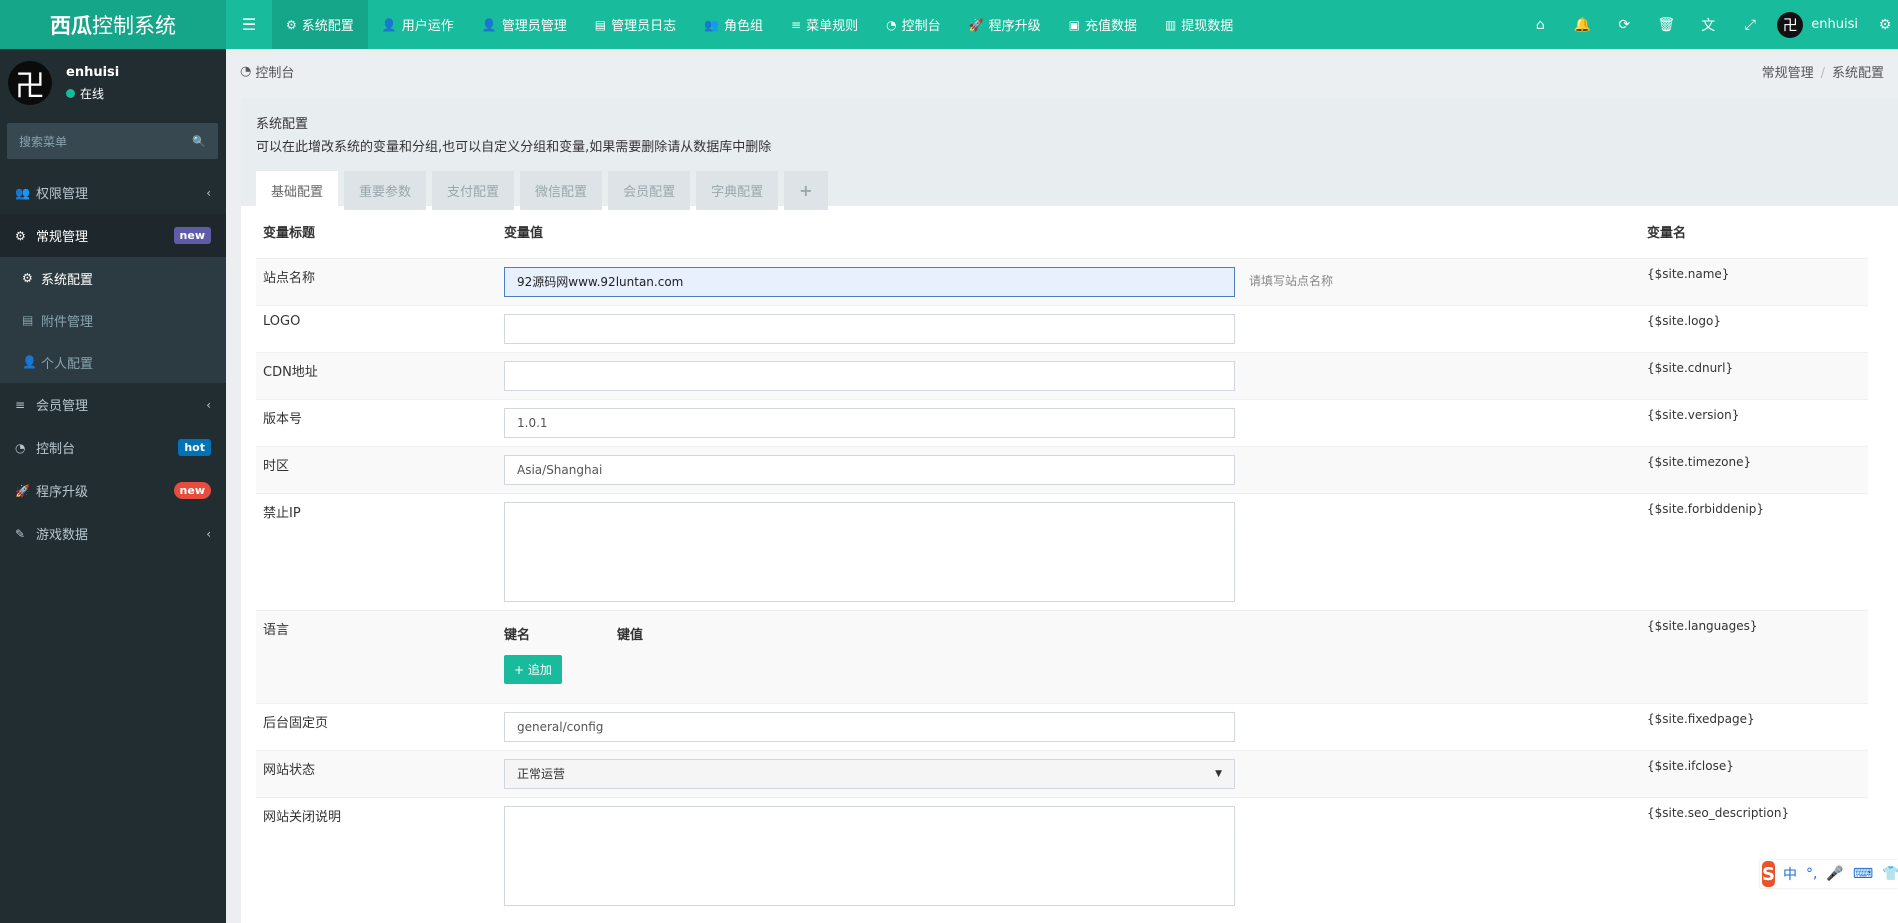 The width and height of the screenshot is (1898, 923). I want to click on sidebar-subitem-attachments: ▤ 附件管理, so click(113, 320).